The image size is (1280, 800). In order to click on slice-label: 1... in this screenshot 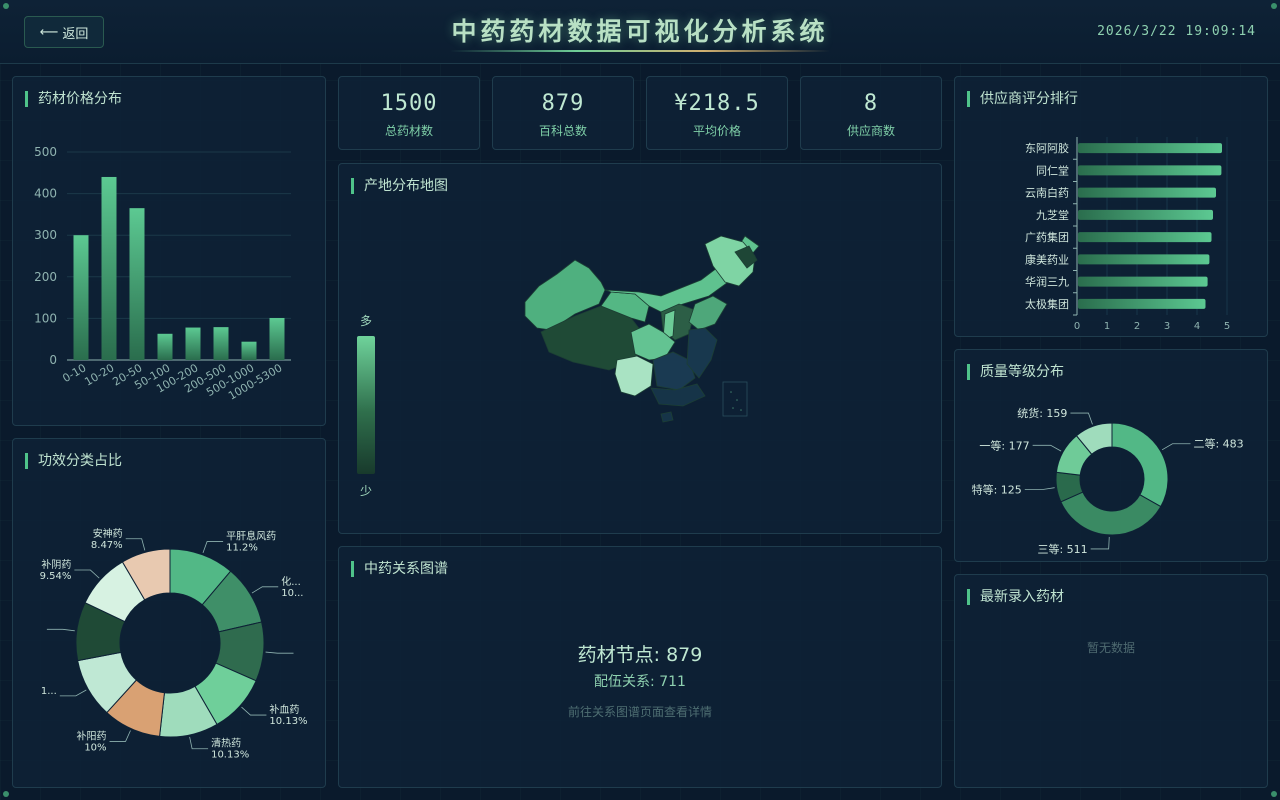, I will do `click(49, 691)`.